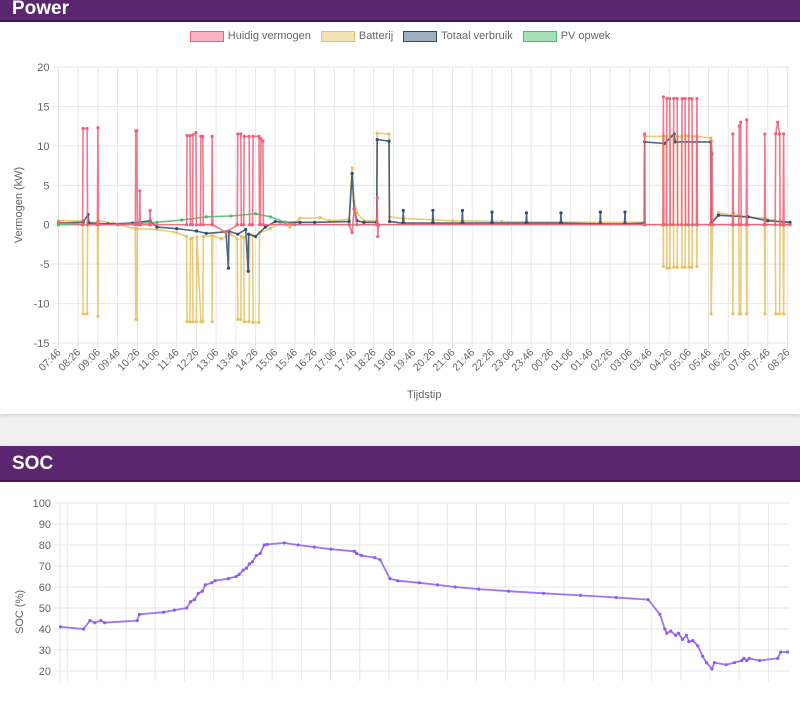 The height and width of the screenshot is (706, 800). Describe the element at coordinates (42, 504) in the screenshot. I see `y-tick-label: 100` at that location.